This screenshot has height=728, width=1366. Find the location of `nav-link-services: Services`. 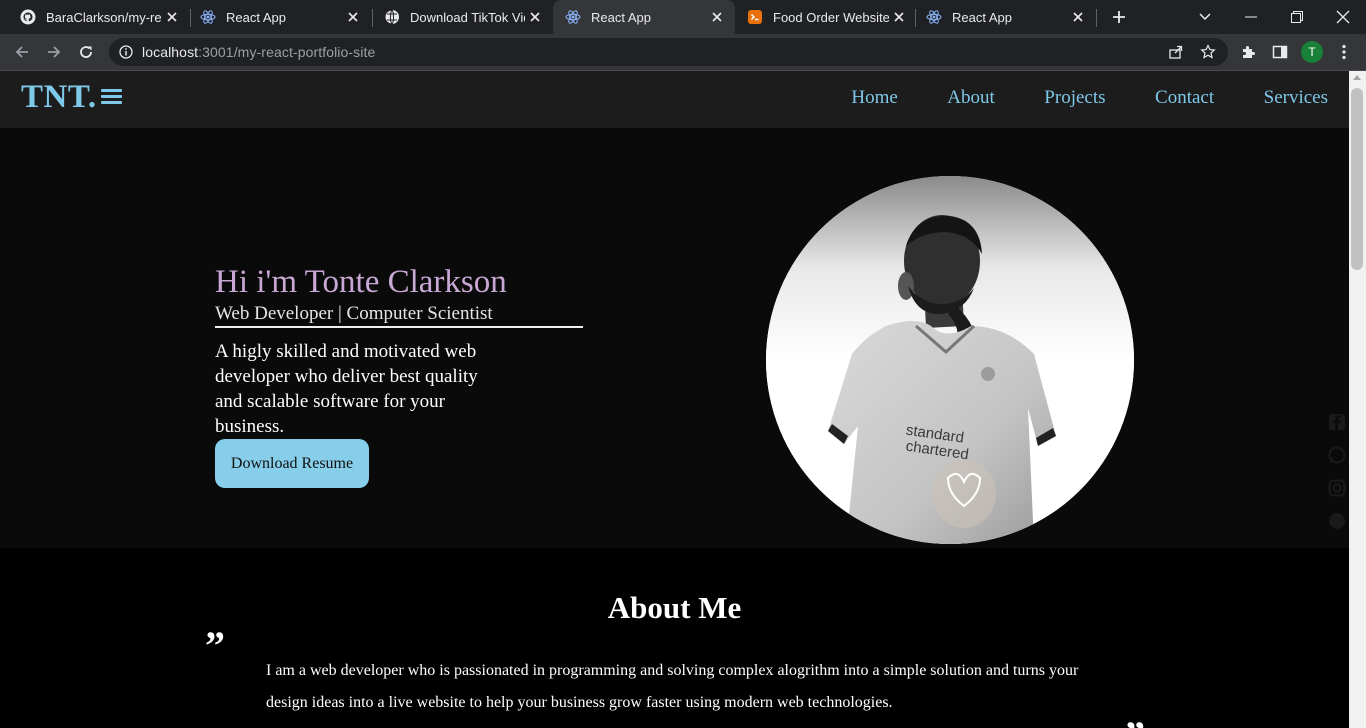

nav-link-services: Services is located at coordinates (1296, 98).